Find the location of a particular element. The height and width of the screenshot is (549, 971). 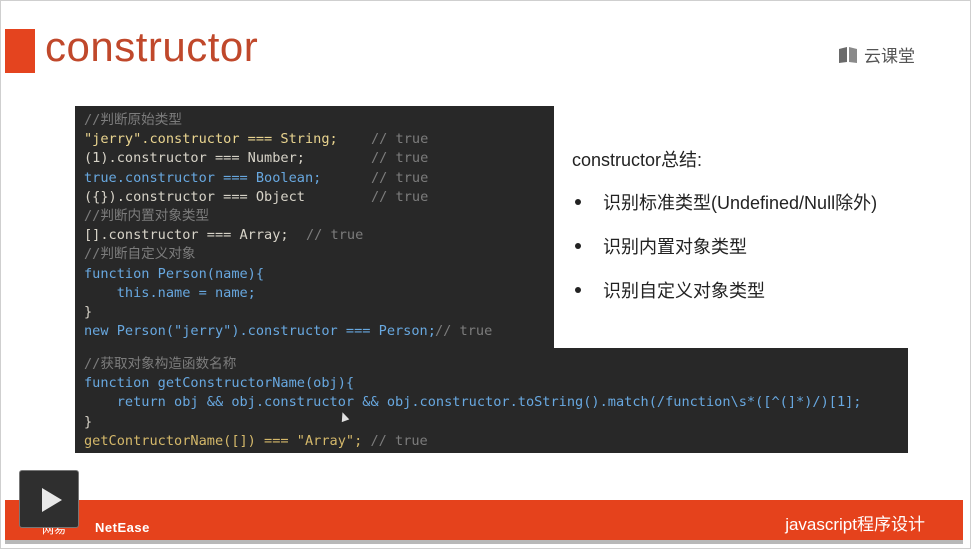

code-text: ({}).constructor === Object is located at coordinates (194, 196).